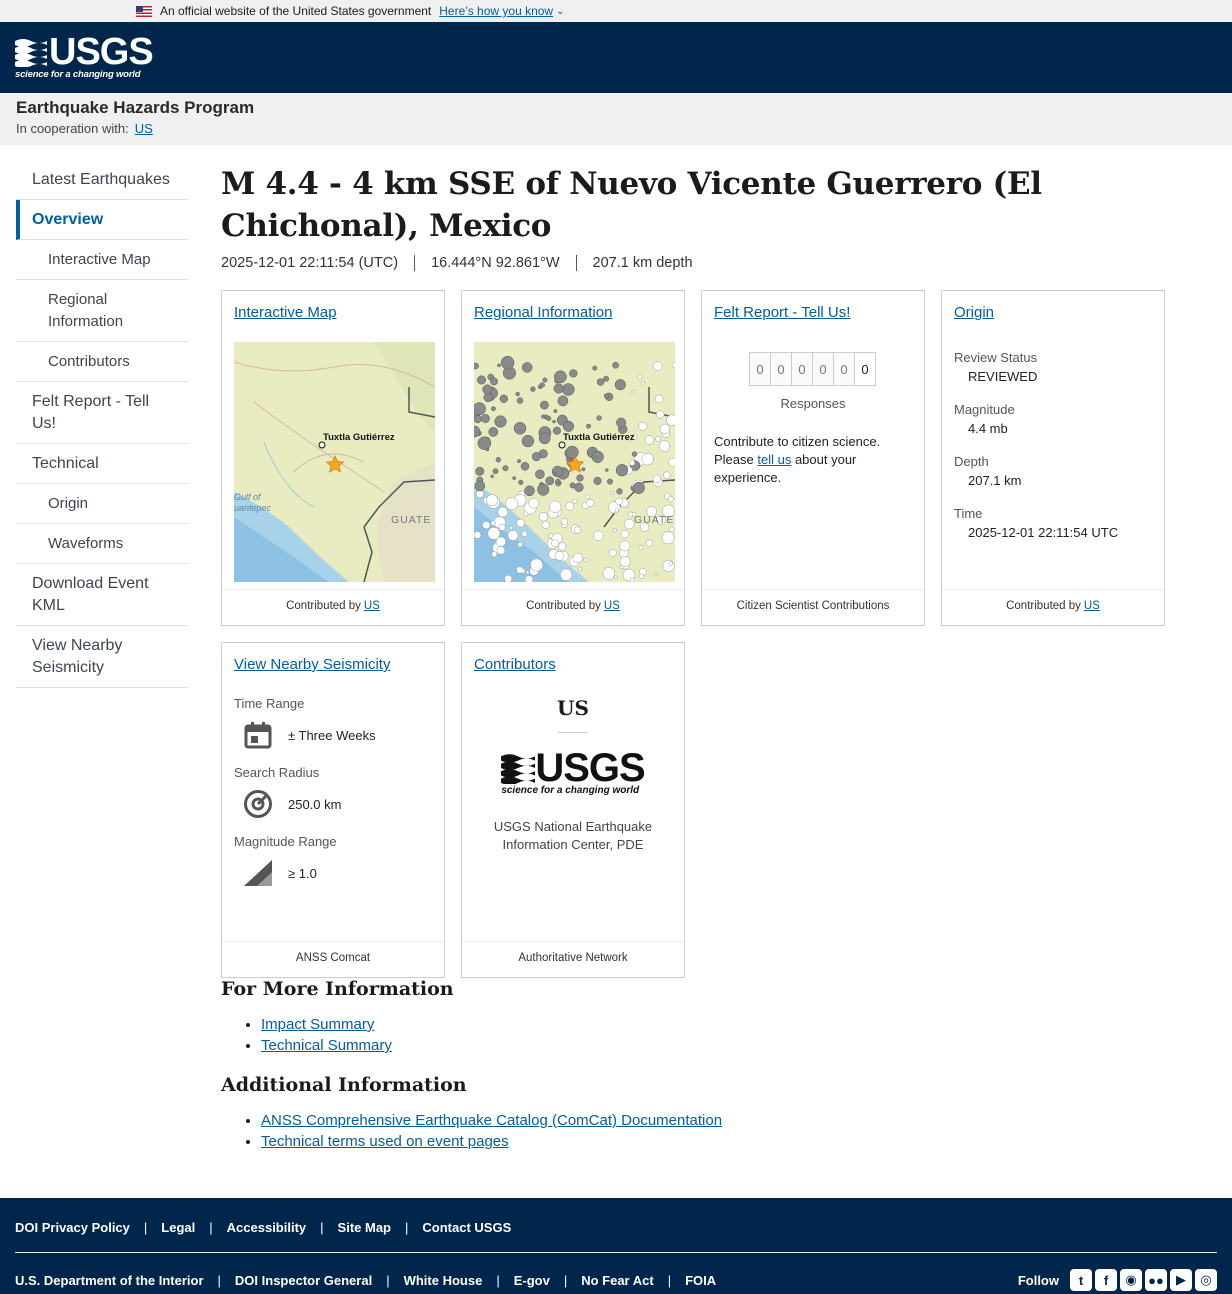 Image resolution: width=1232 pixels, height=1294 pixels. What do you see at coordinates (144, 128) in the screenshot?
I see `cooperation-link-us: US` at bounding box center [144, 128].